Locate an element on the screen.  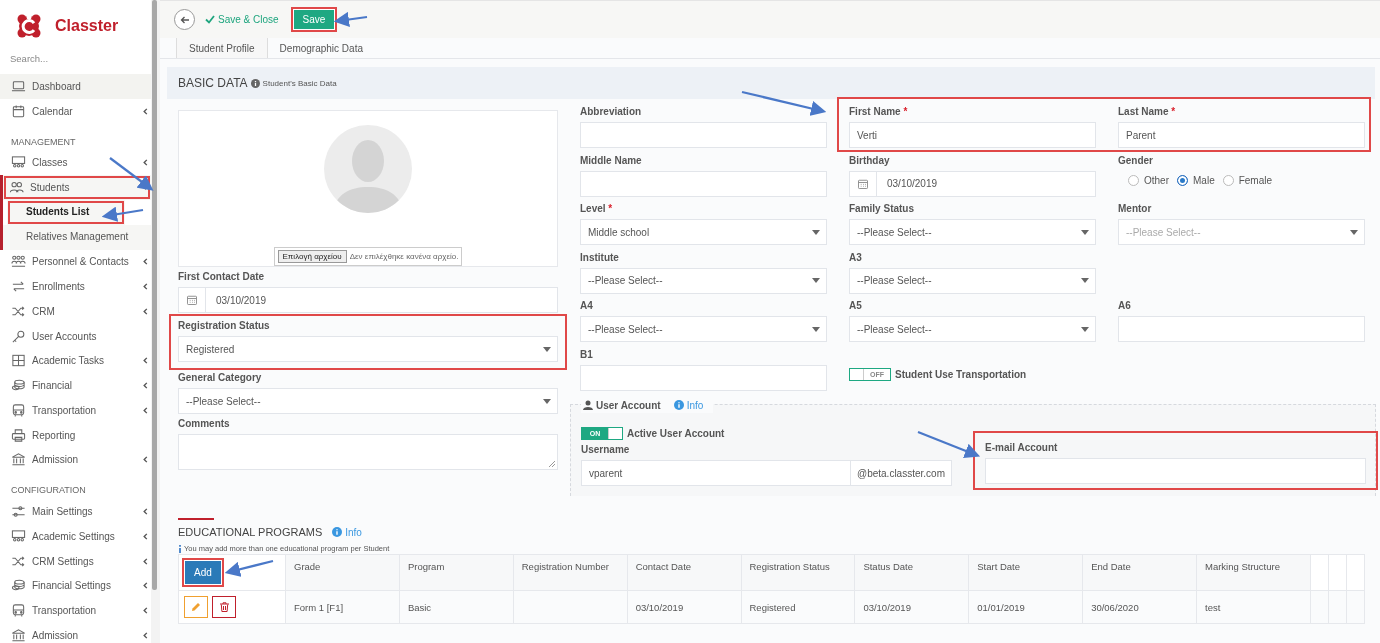
nav-item: Financial is located at coordinates (75, 385).